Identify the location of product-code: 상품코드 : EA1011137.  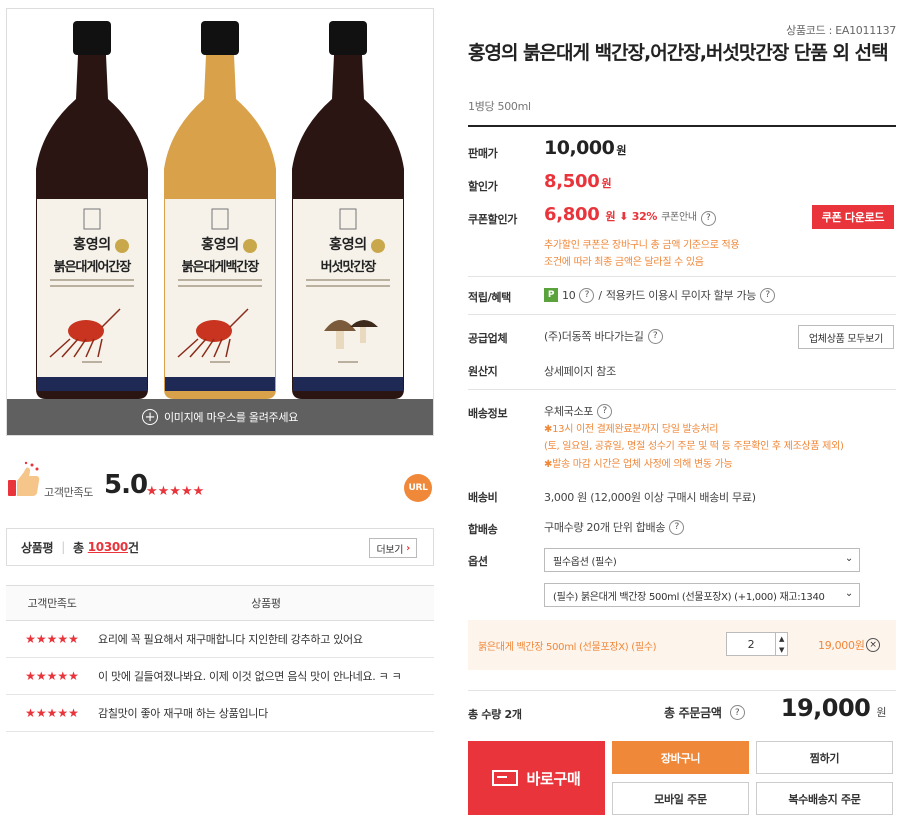
(841, 30).